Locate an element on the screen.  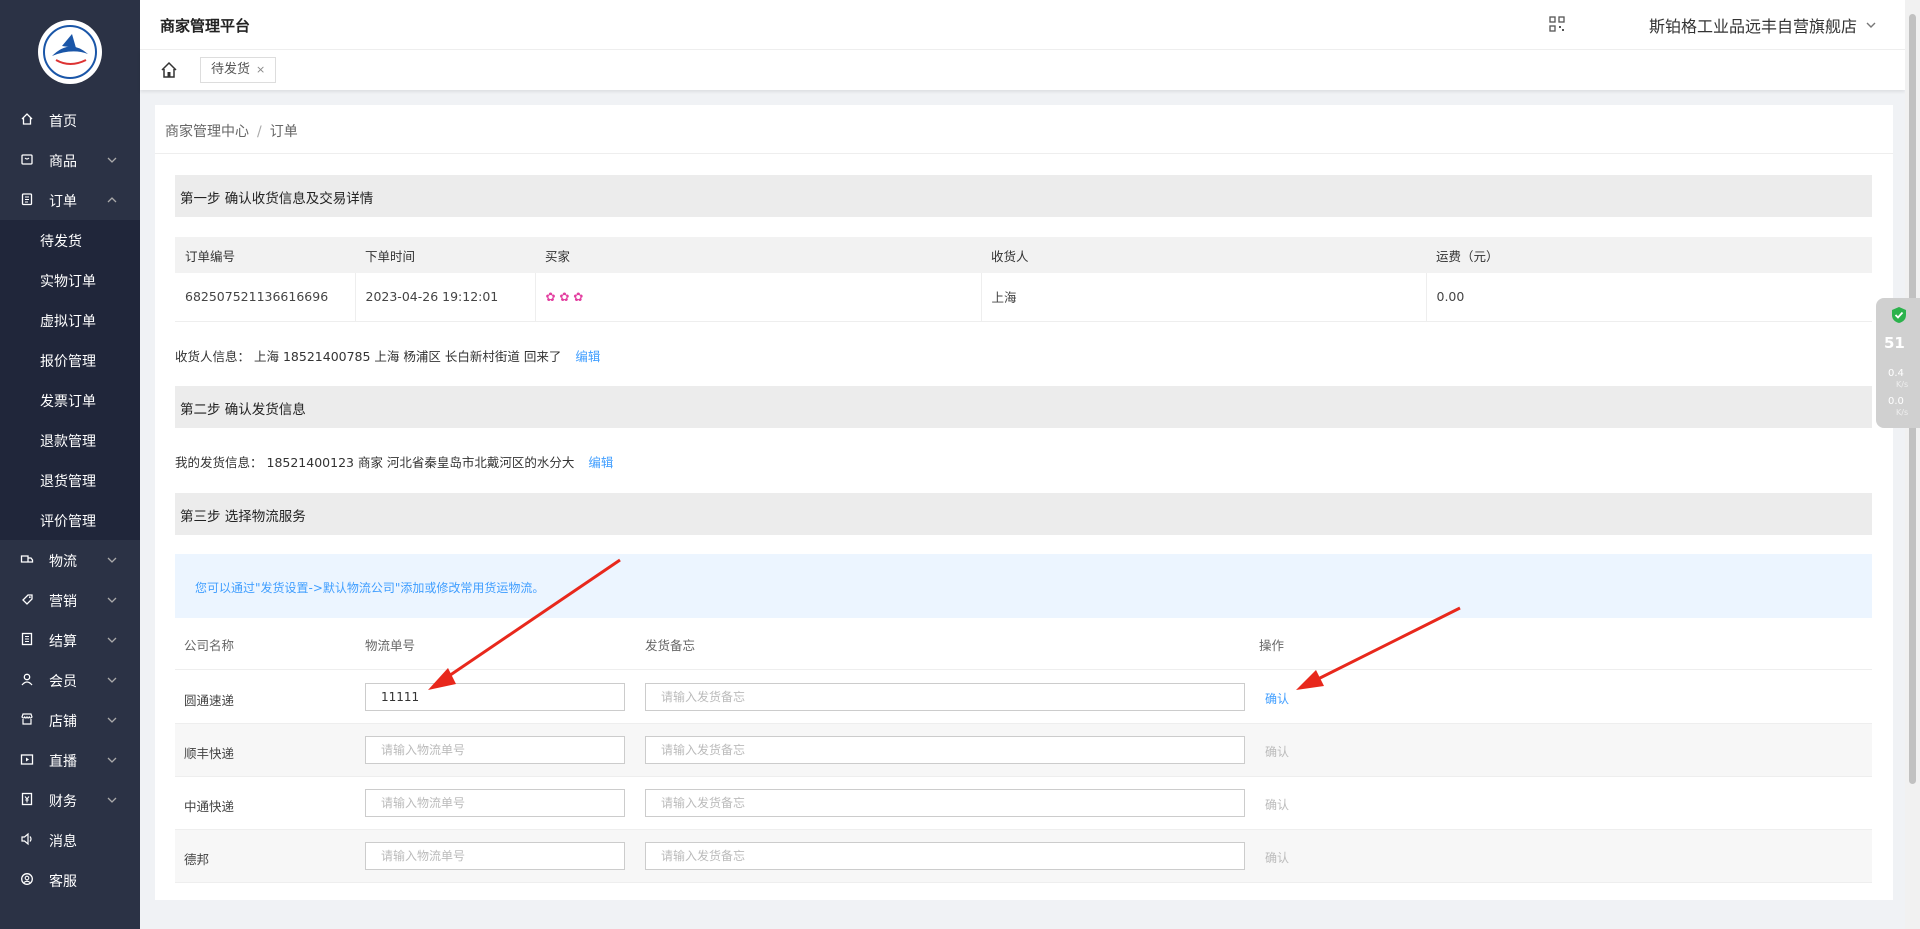
col-header: 下单时间 is located at coordinates (445, 255).